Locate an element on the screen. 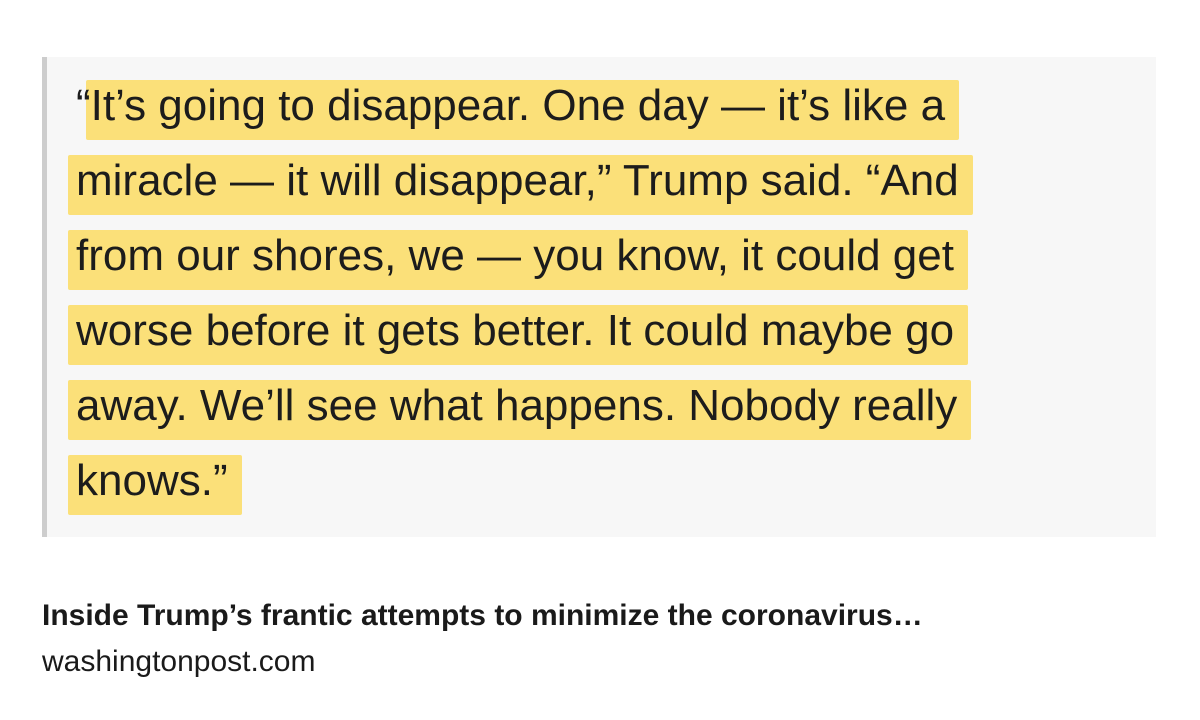 This screenshot has height=720, width=1200. quote-line: knows.” is located at coordinates (518, 487).